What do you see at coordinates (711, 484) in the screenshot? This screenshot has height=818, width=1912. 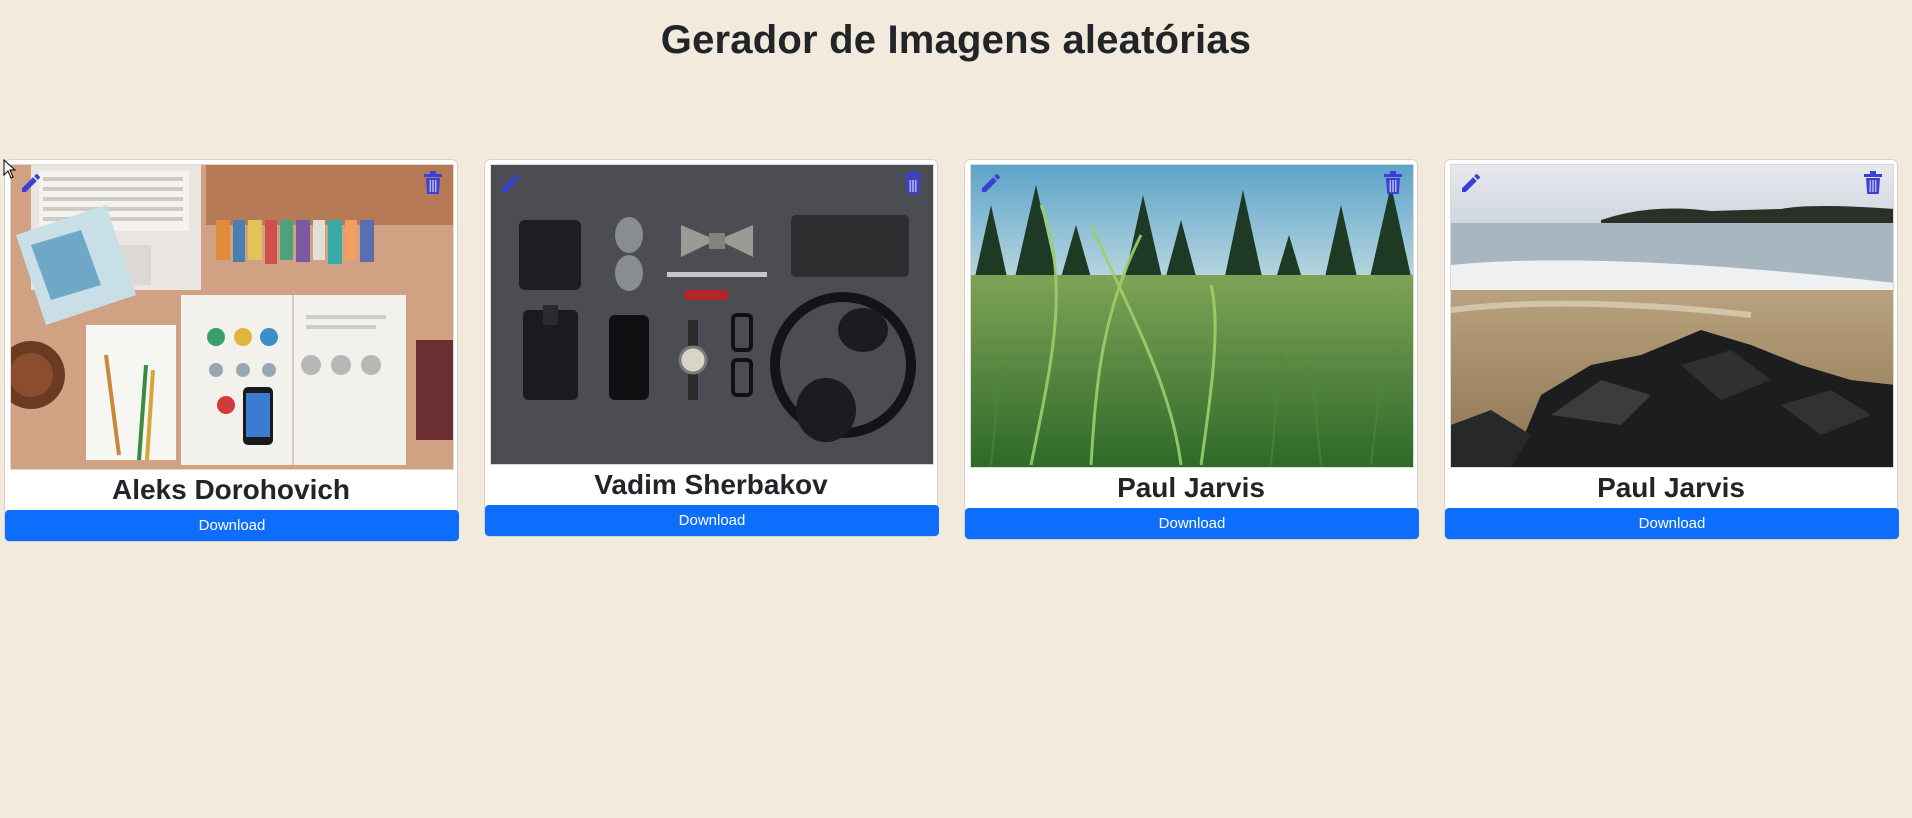 I see `author-name: Vadim Sherbakov` at bounding box center [711, 484].